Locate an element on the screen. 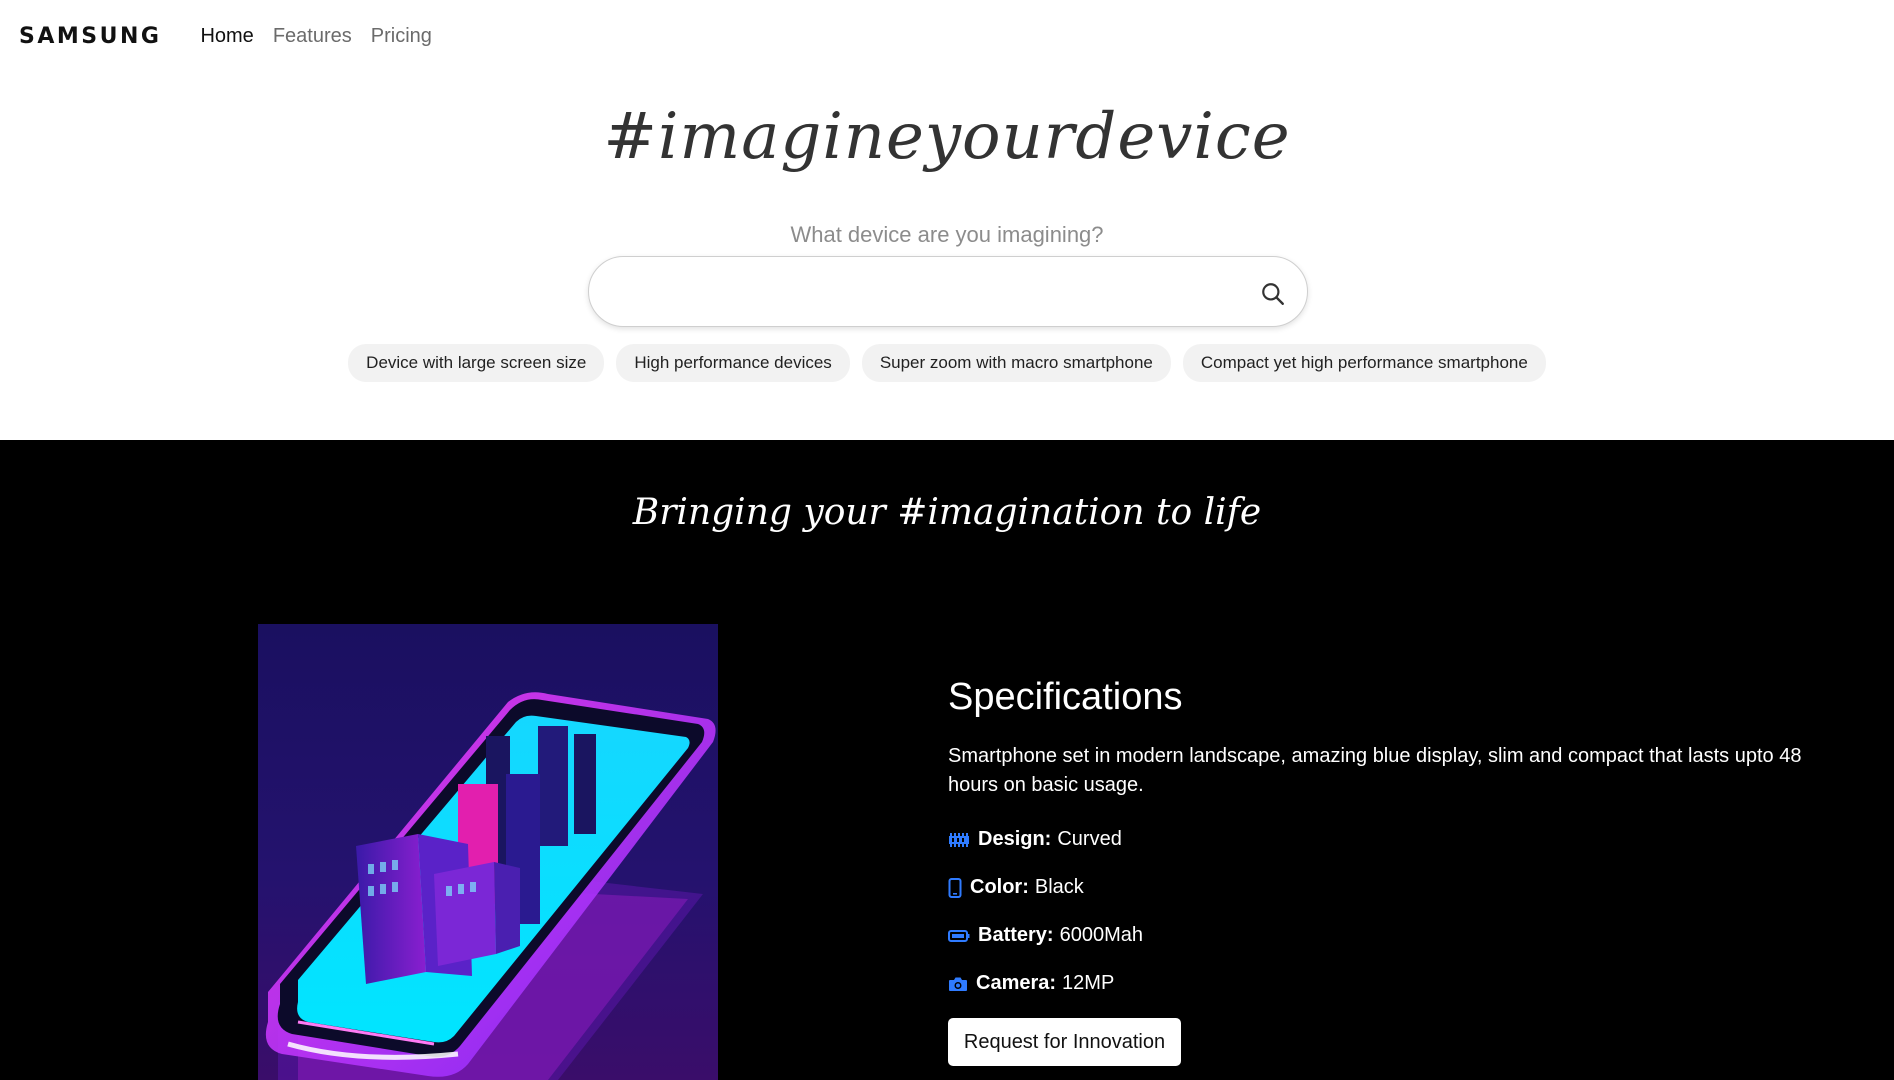 The width and height of the screenshot is (1894, 1080). phone-icon is located at coordinates (955, 887).